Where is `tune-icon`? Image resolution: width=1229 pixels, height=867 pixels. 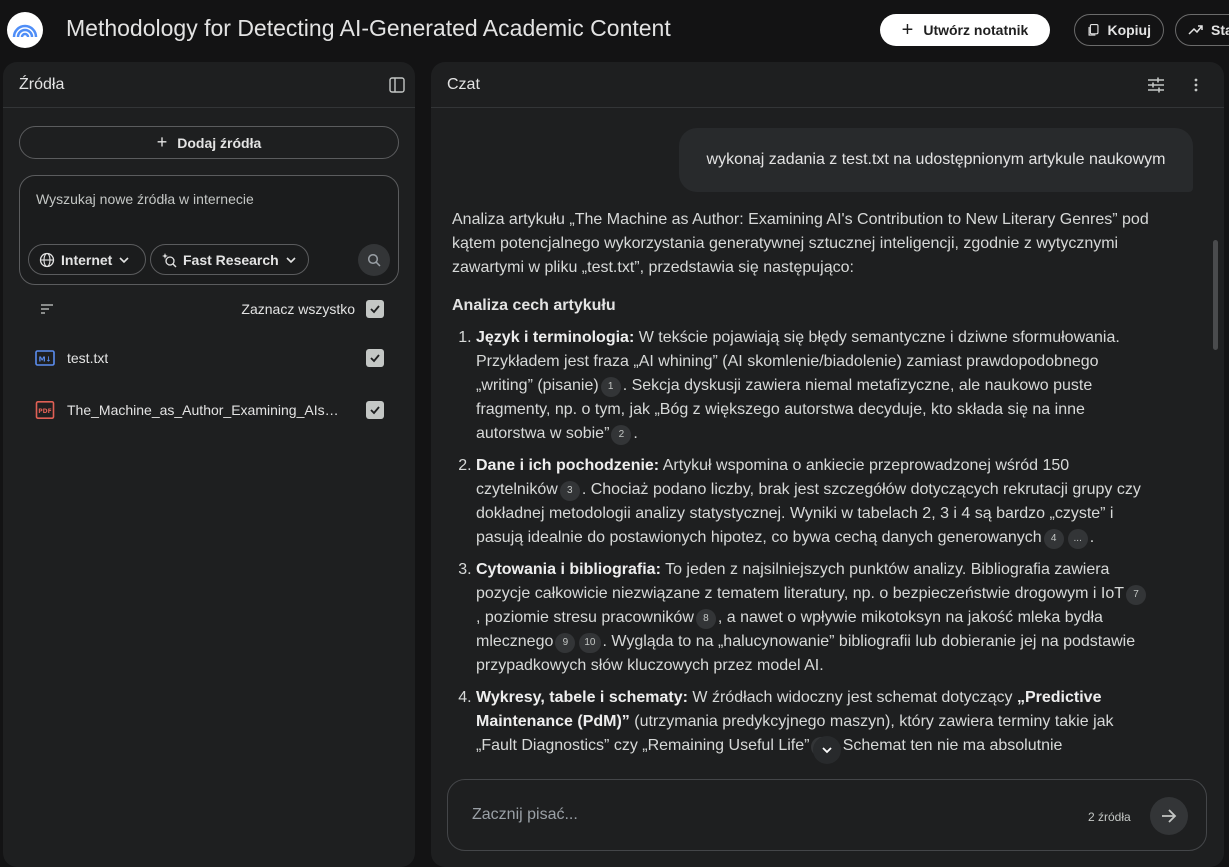 tune-icon is located at coordinates (1156, 85).